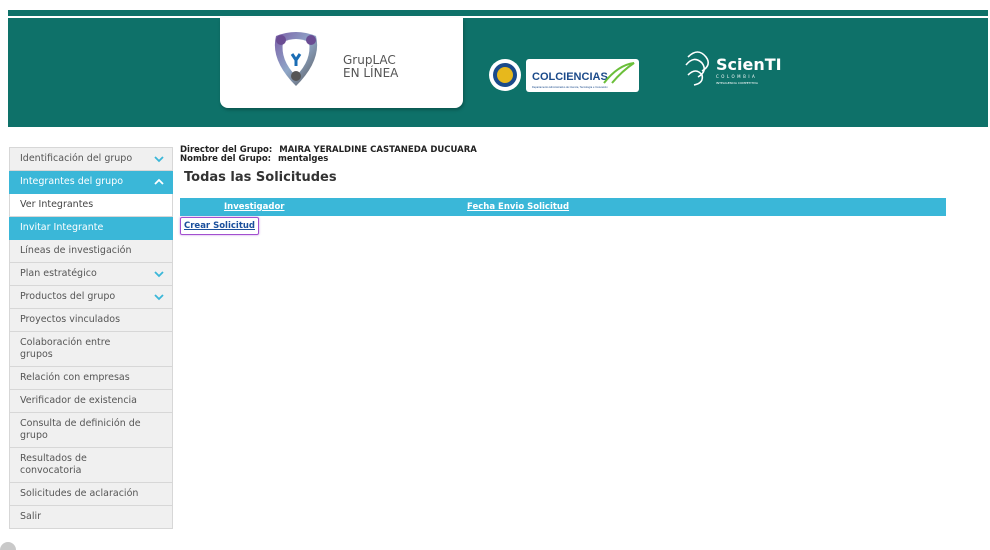 Image resolution: width=990 pixels, height=550 pixels. What do you see at coordinates (260, 177) in the screenshot?
I see `page-title: Todas las Solicitudes` at bounding box center [260, 177].